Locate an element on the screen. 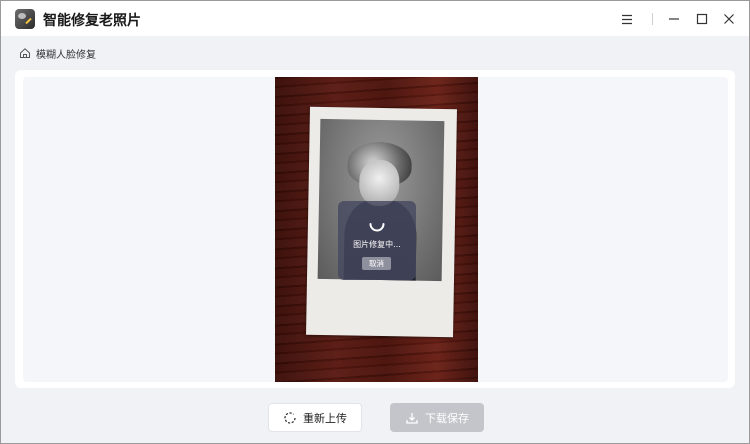 The image size is (750, 444). breadcrumb-label: 模糊人脸修复 is located at coordinates (66, 55).